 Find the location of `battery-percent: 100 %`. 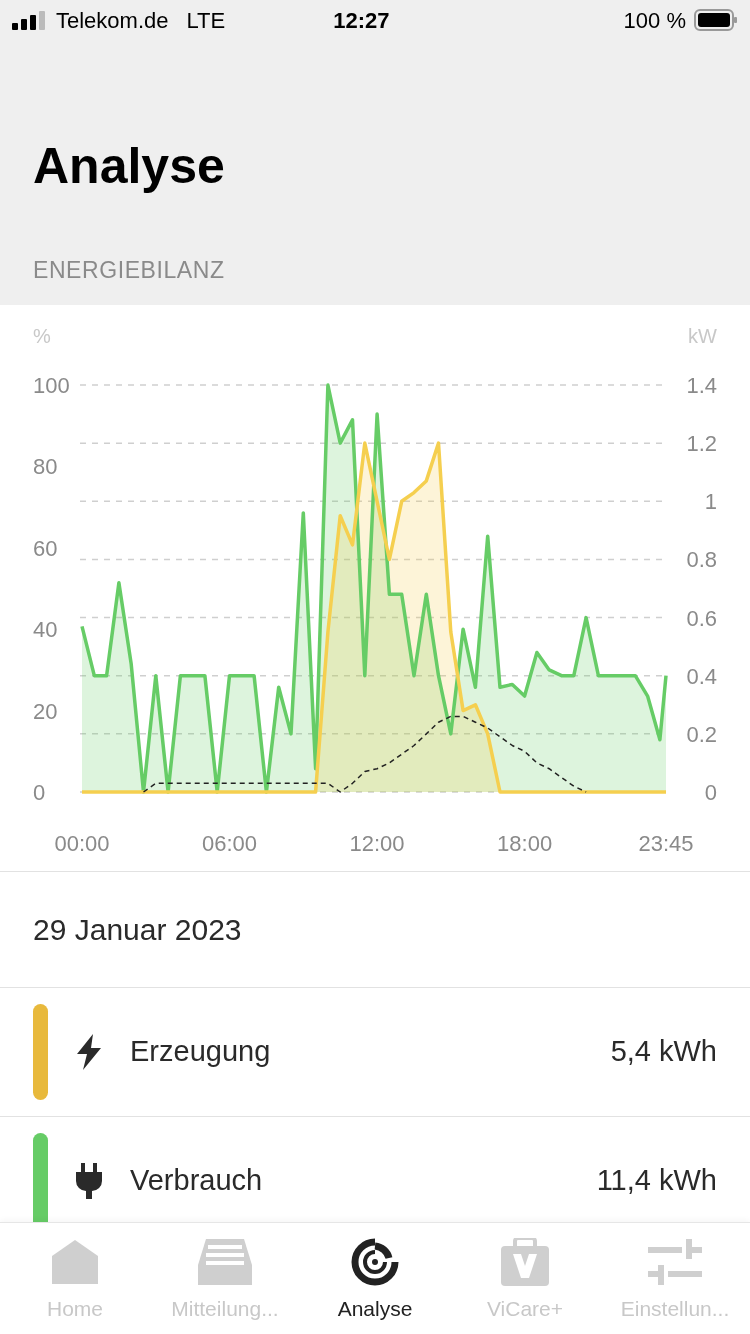

battery-percent: 100 % is located at coordinates (654, 20).